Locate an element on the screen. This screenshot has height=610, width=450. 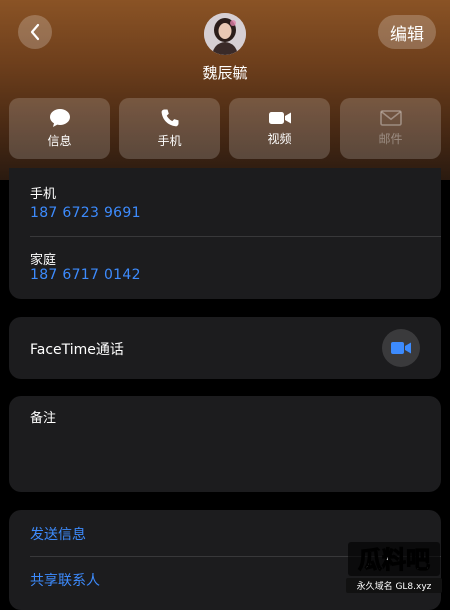
svg-text: 永久域名 GL8.xyz is located at coordinates (394, 586).